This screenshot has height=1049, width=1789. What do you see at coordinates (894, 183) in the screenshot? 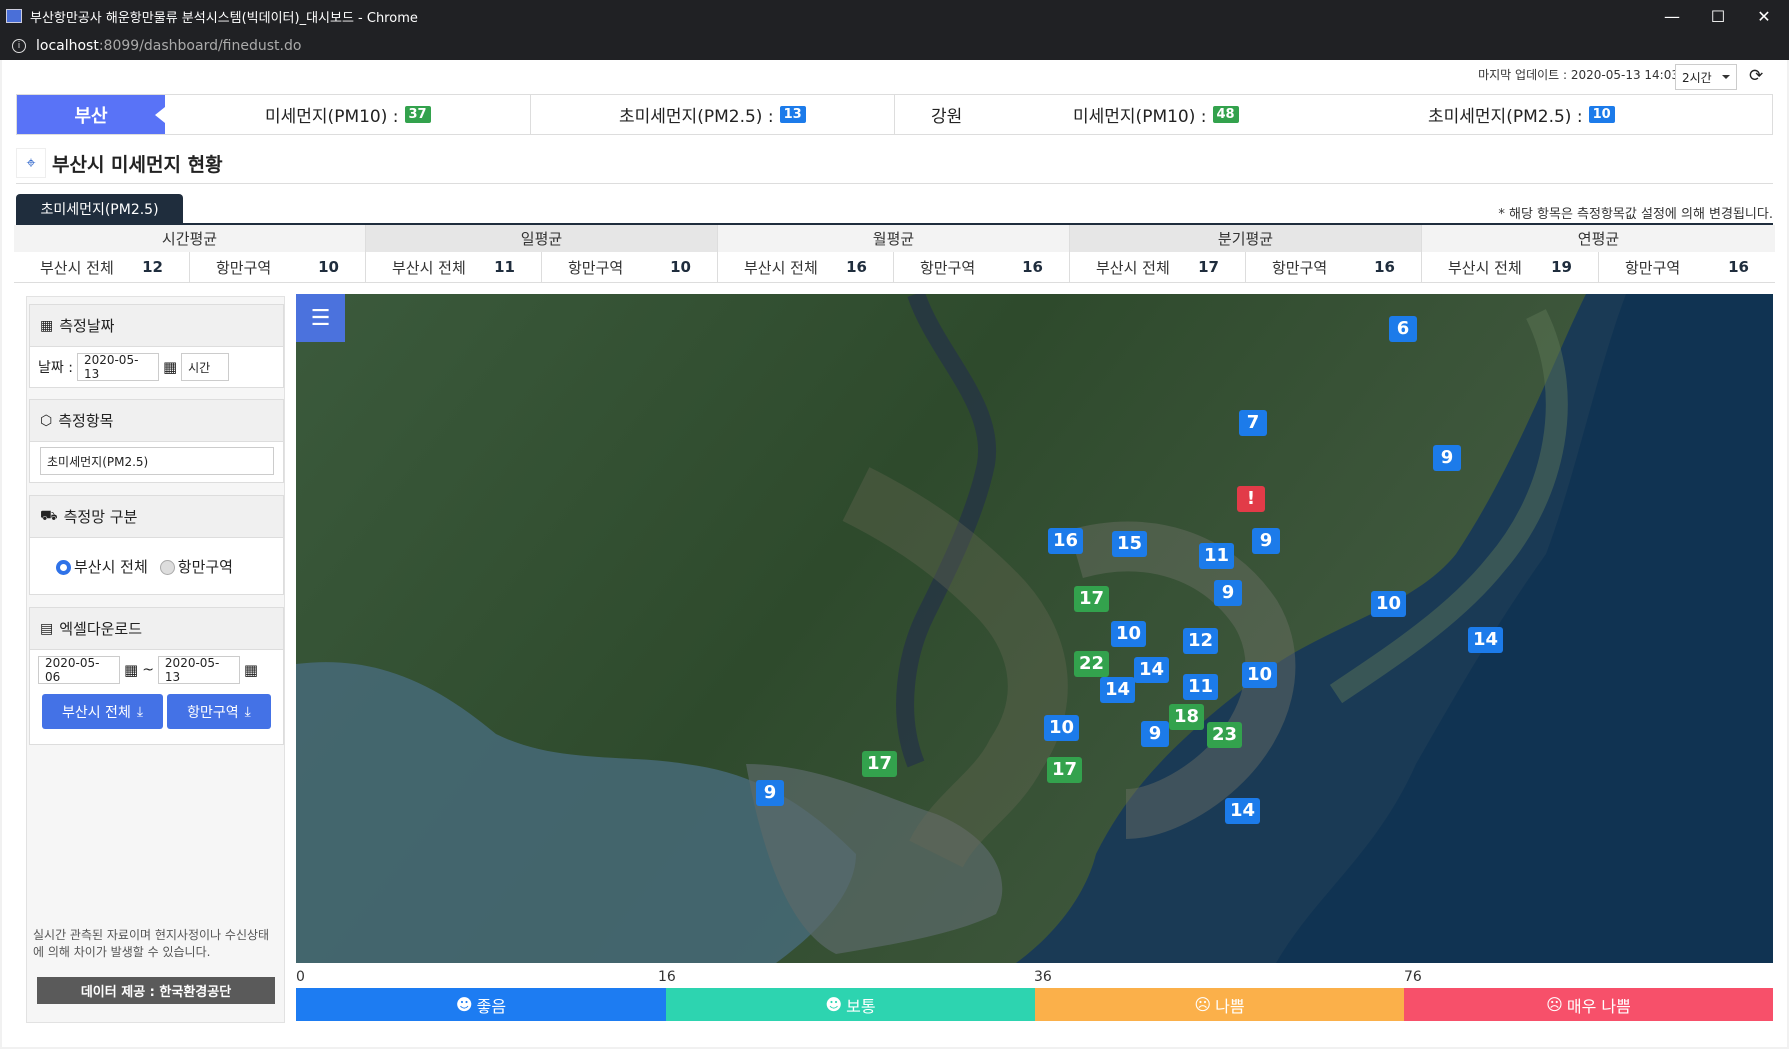
I see `divider` at bounding box center [894, 183].